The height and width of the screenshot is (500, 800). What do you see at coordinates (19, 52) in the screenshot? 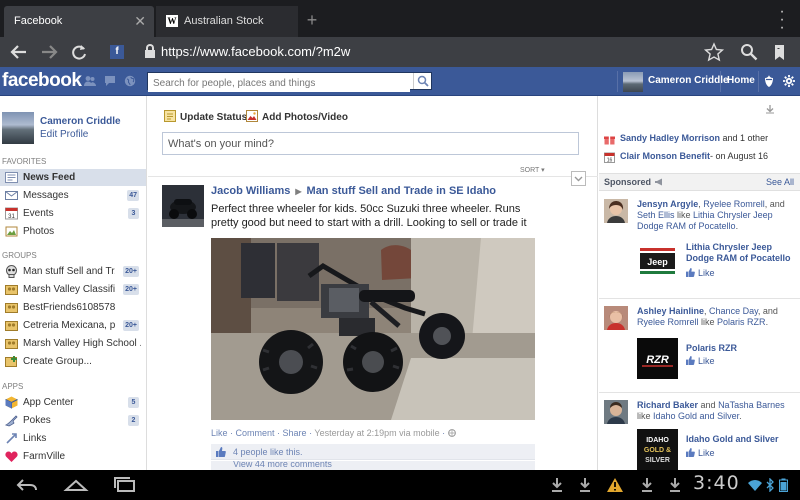
I see `back-button` at bounding box center [19, 52].